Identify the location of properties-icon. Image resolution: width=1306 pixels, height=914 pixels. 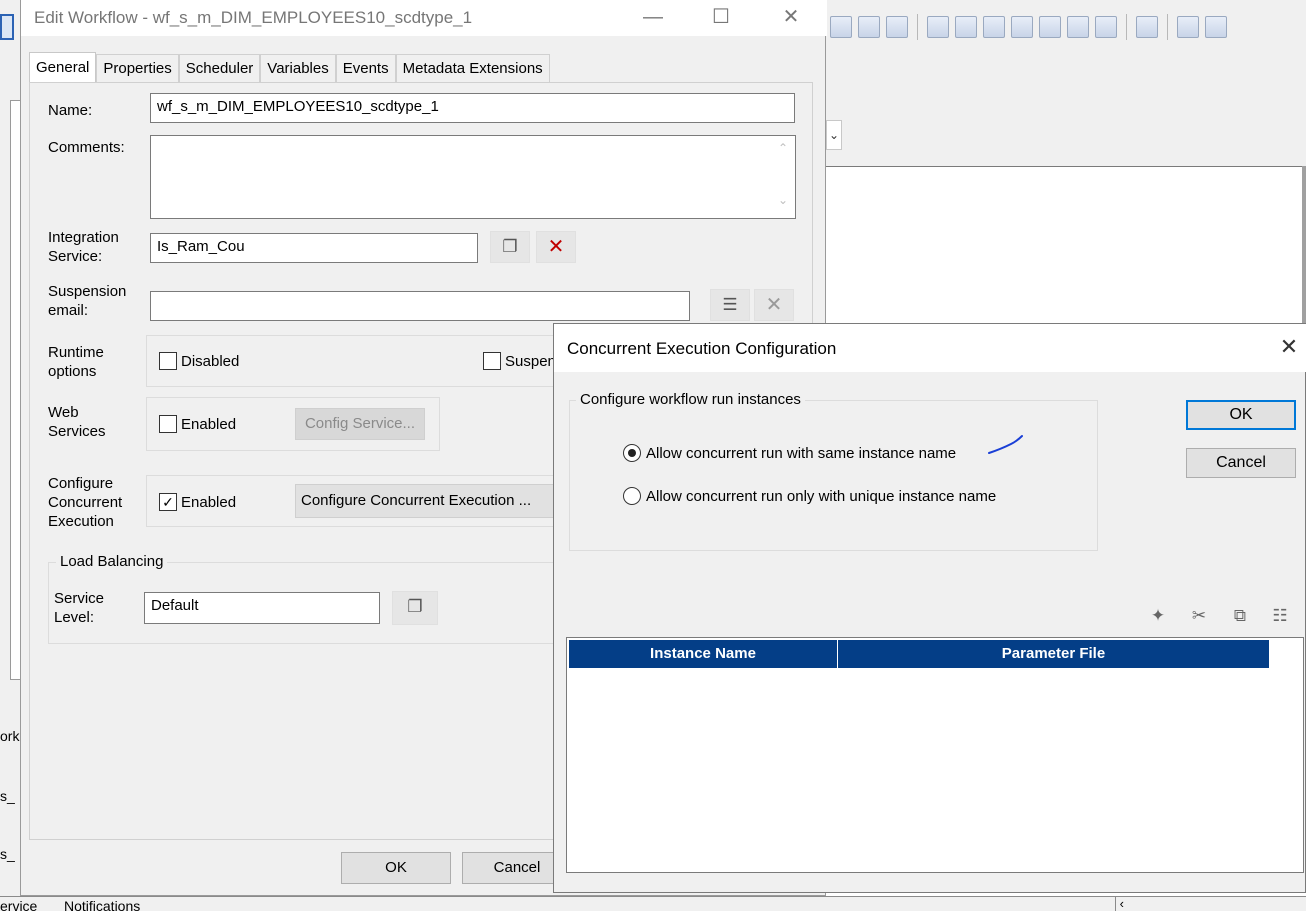
(1188, 27).